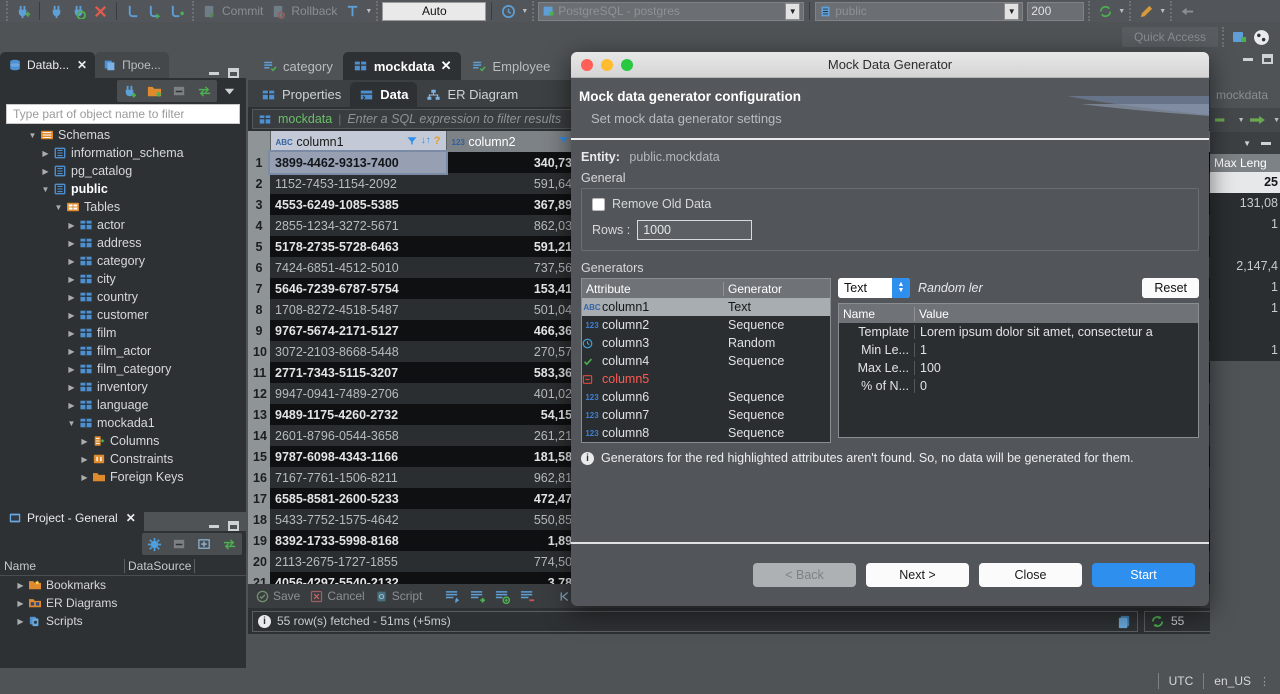 The height and width of the screenshot is (694, 1280). Describe the element at coordinates (357, 141) in the screenshot. I see `column-header-column1: ABC column1 ↓↑ ?` at that location.